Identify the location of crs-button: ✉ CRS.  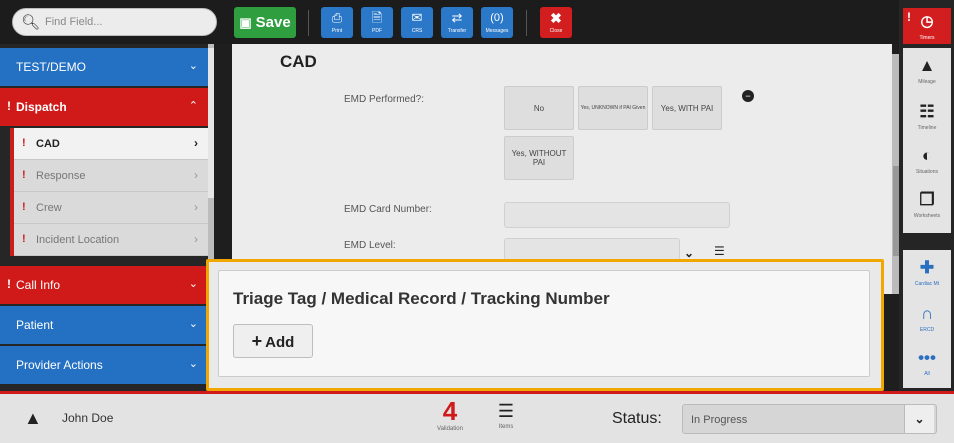
(417, 22).